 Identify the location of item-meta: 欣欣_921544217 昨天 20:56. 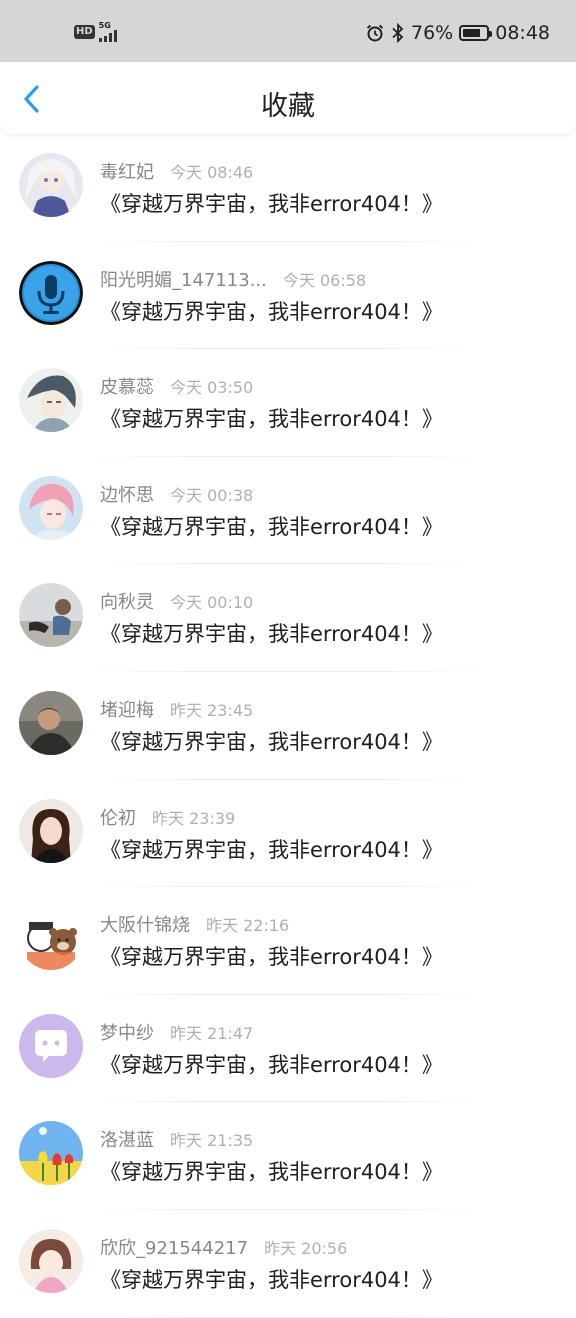
(223, 1247).